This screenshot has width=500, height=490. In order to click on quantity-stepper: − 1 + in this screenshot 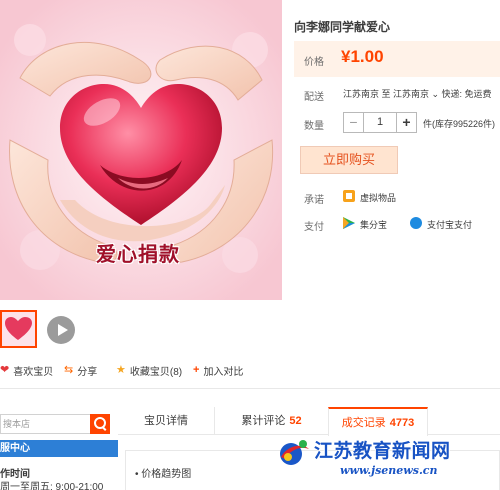, I will do `click(380, 122)`.